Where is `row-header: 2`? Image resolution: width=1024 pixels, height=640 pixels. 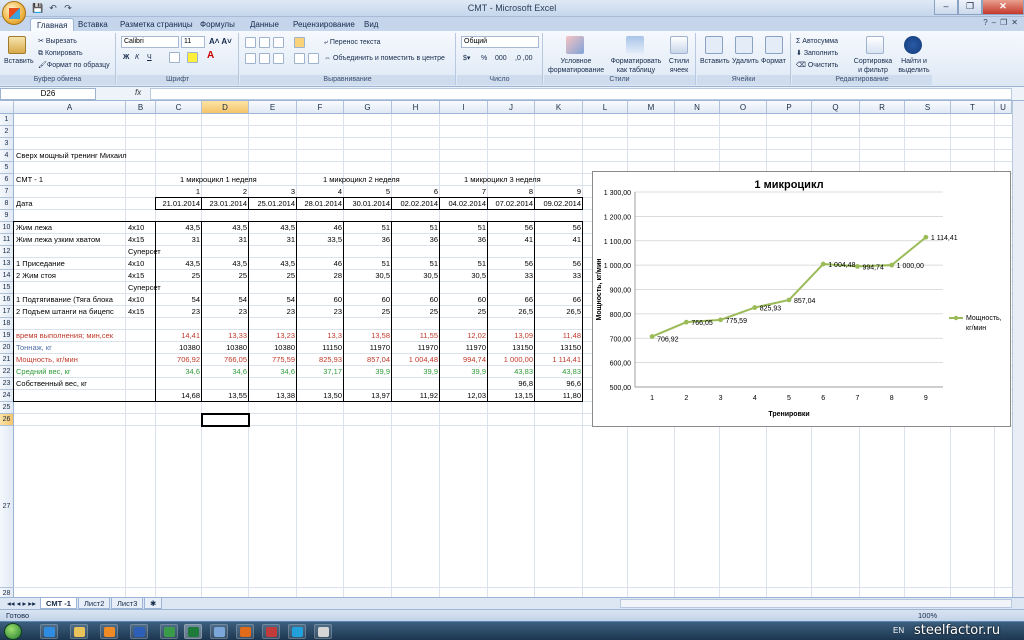
row-header: 2 is located at coordinates (7, 132).